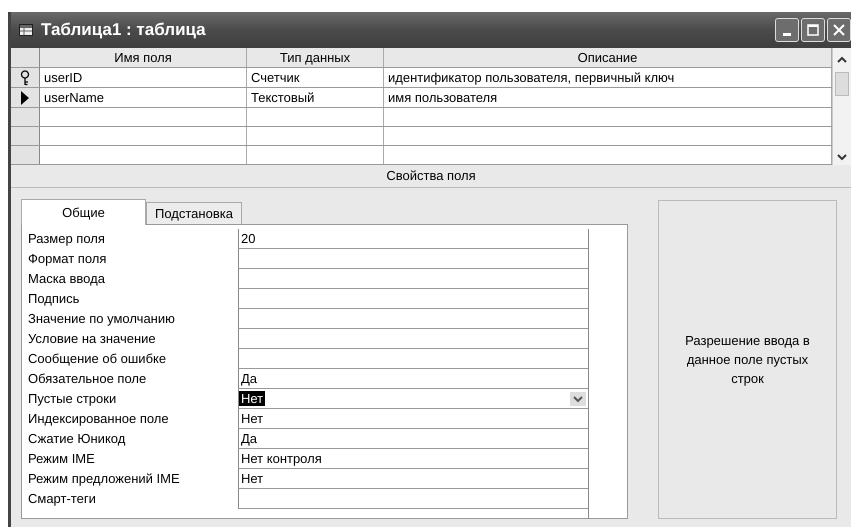 This screenshot has width=851, height=527. Describe the element at coordinates (143, 77) in the screenshot. I see `field-name-cell: userID` at that location.